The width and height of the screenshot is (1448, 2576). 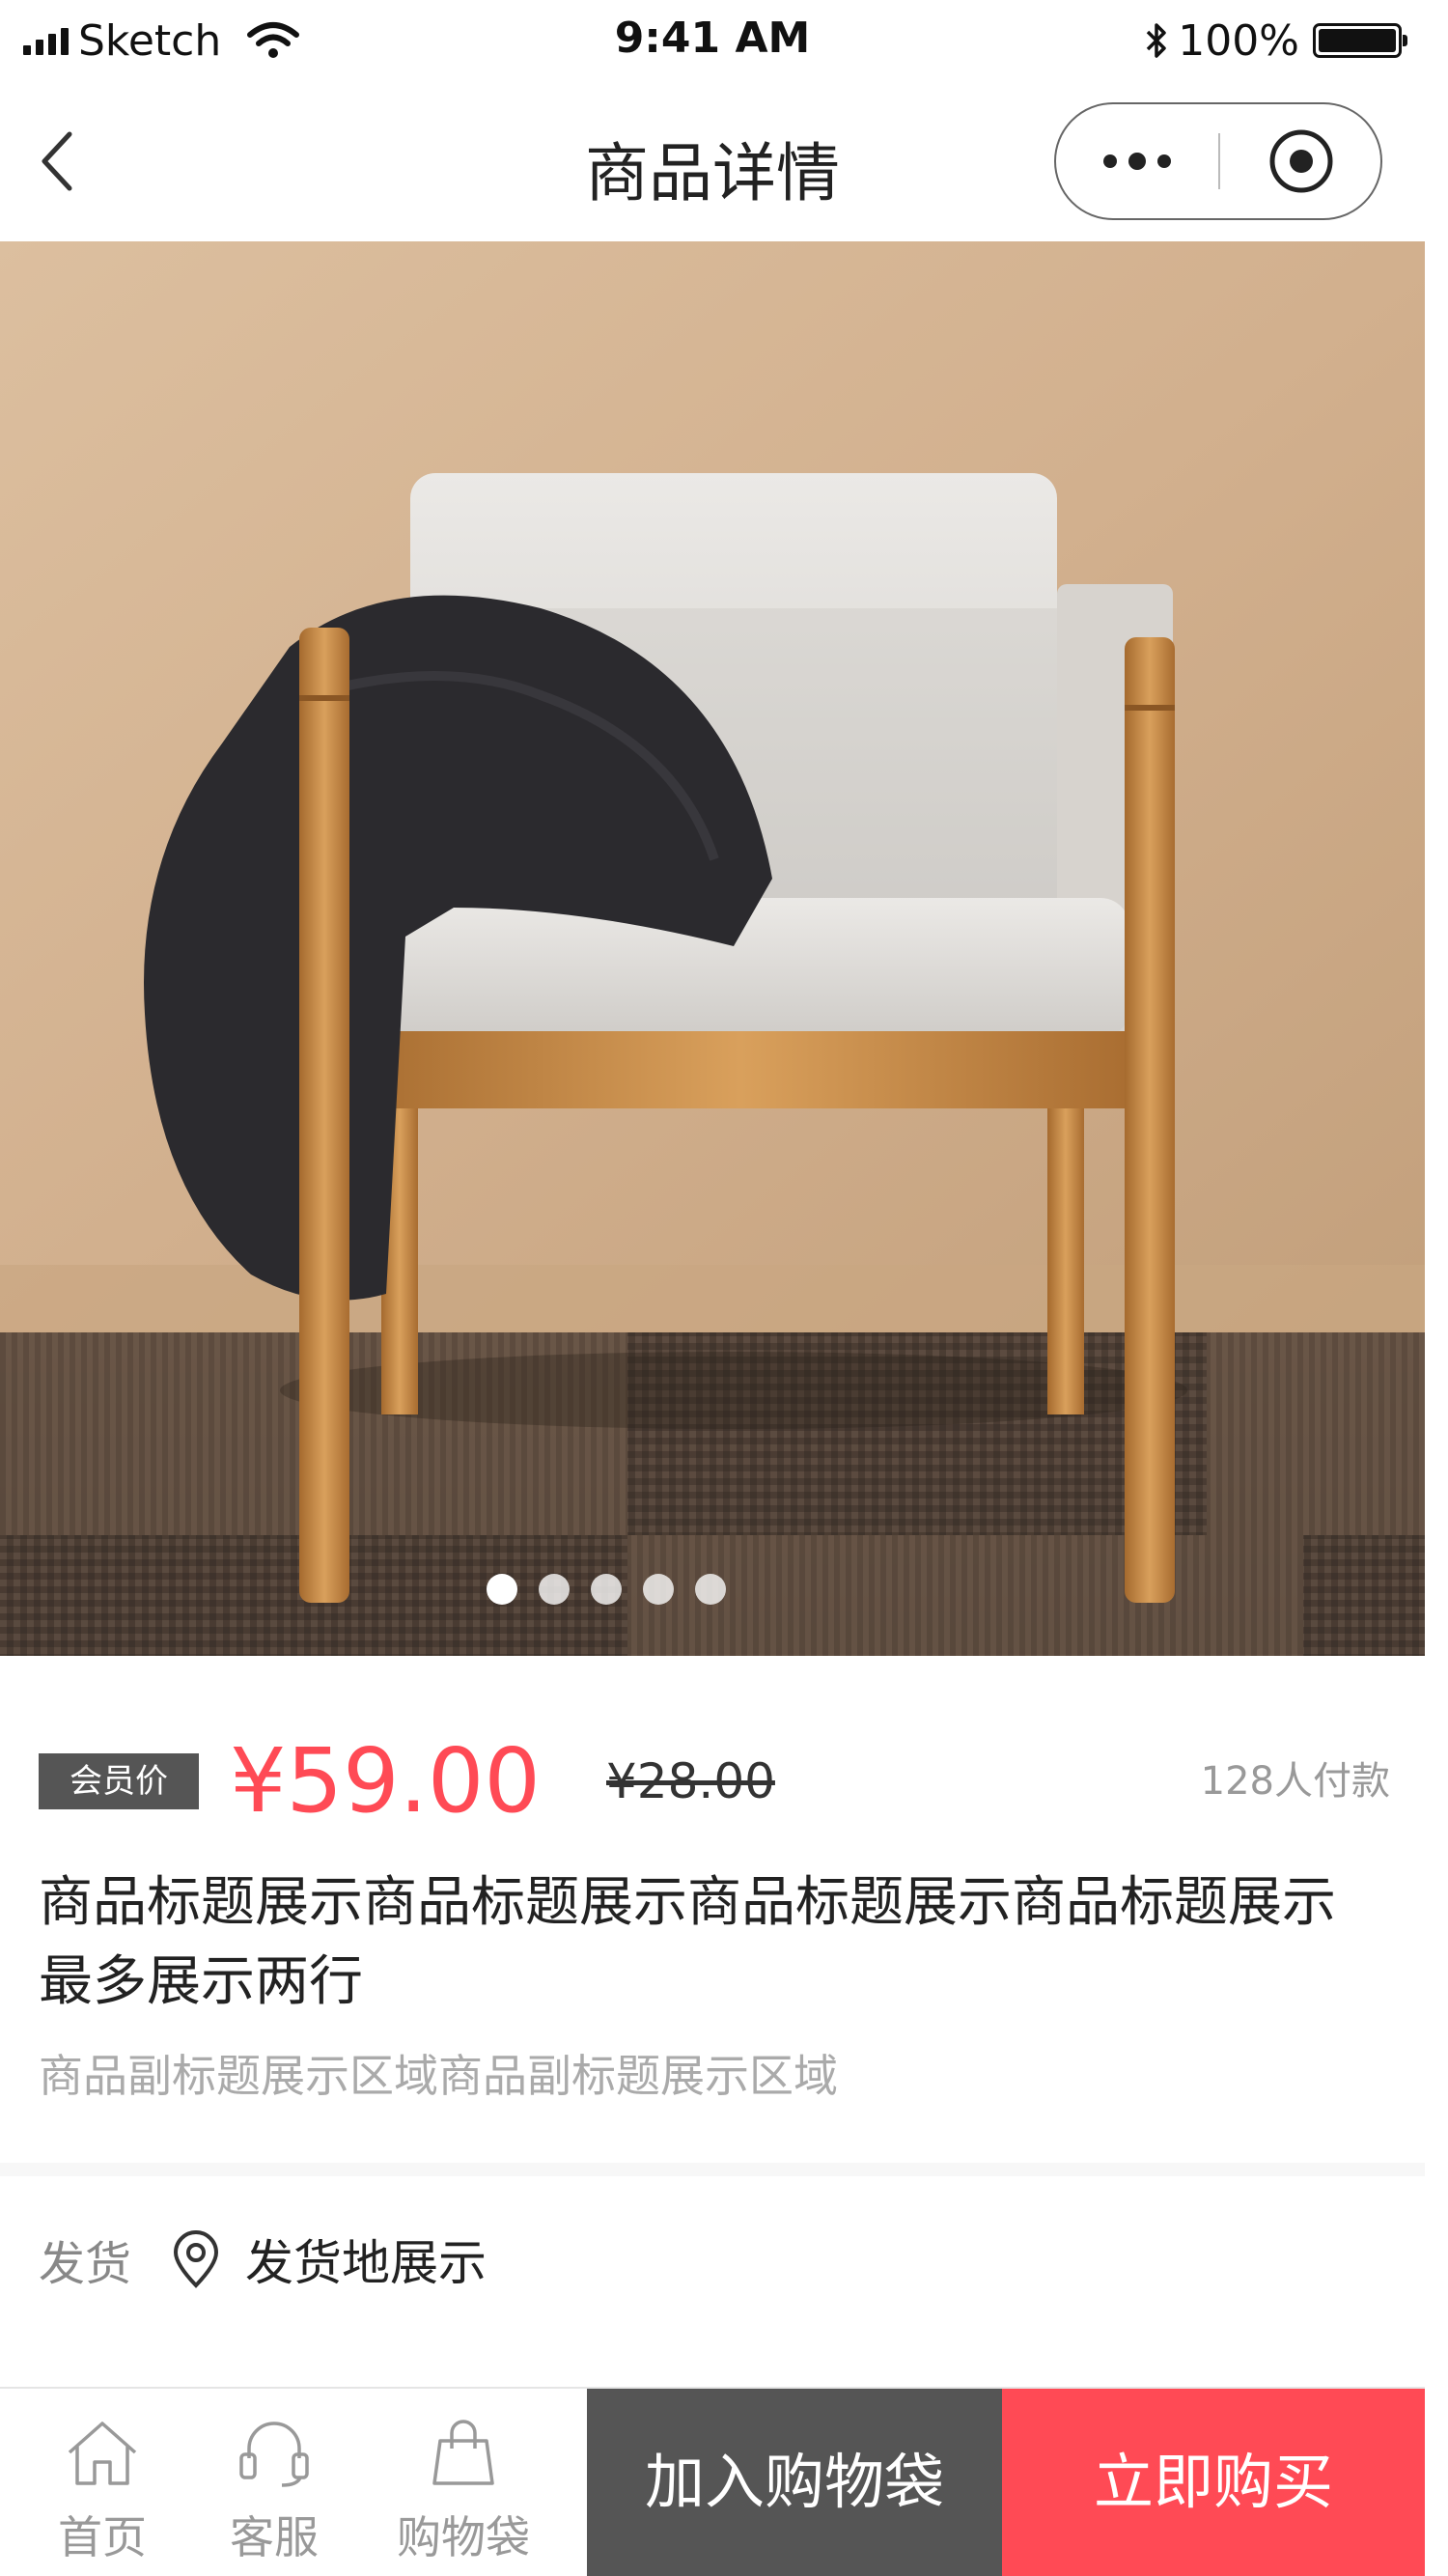 I want to click on tab-service-label: 客服, so click(x=275, y=2537).